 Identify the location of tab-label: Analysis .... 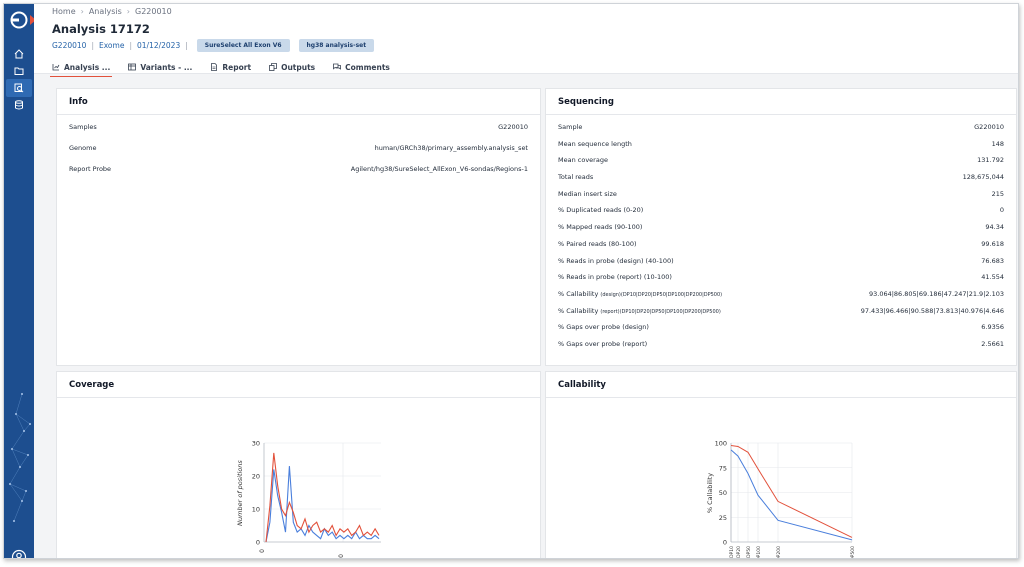
(87, 67).